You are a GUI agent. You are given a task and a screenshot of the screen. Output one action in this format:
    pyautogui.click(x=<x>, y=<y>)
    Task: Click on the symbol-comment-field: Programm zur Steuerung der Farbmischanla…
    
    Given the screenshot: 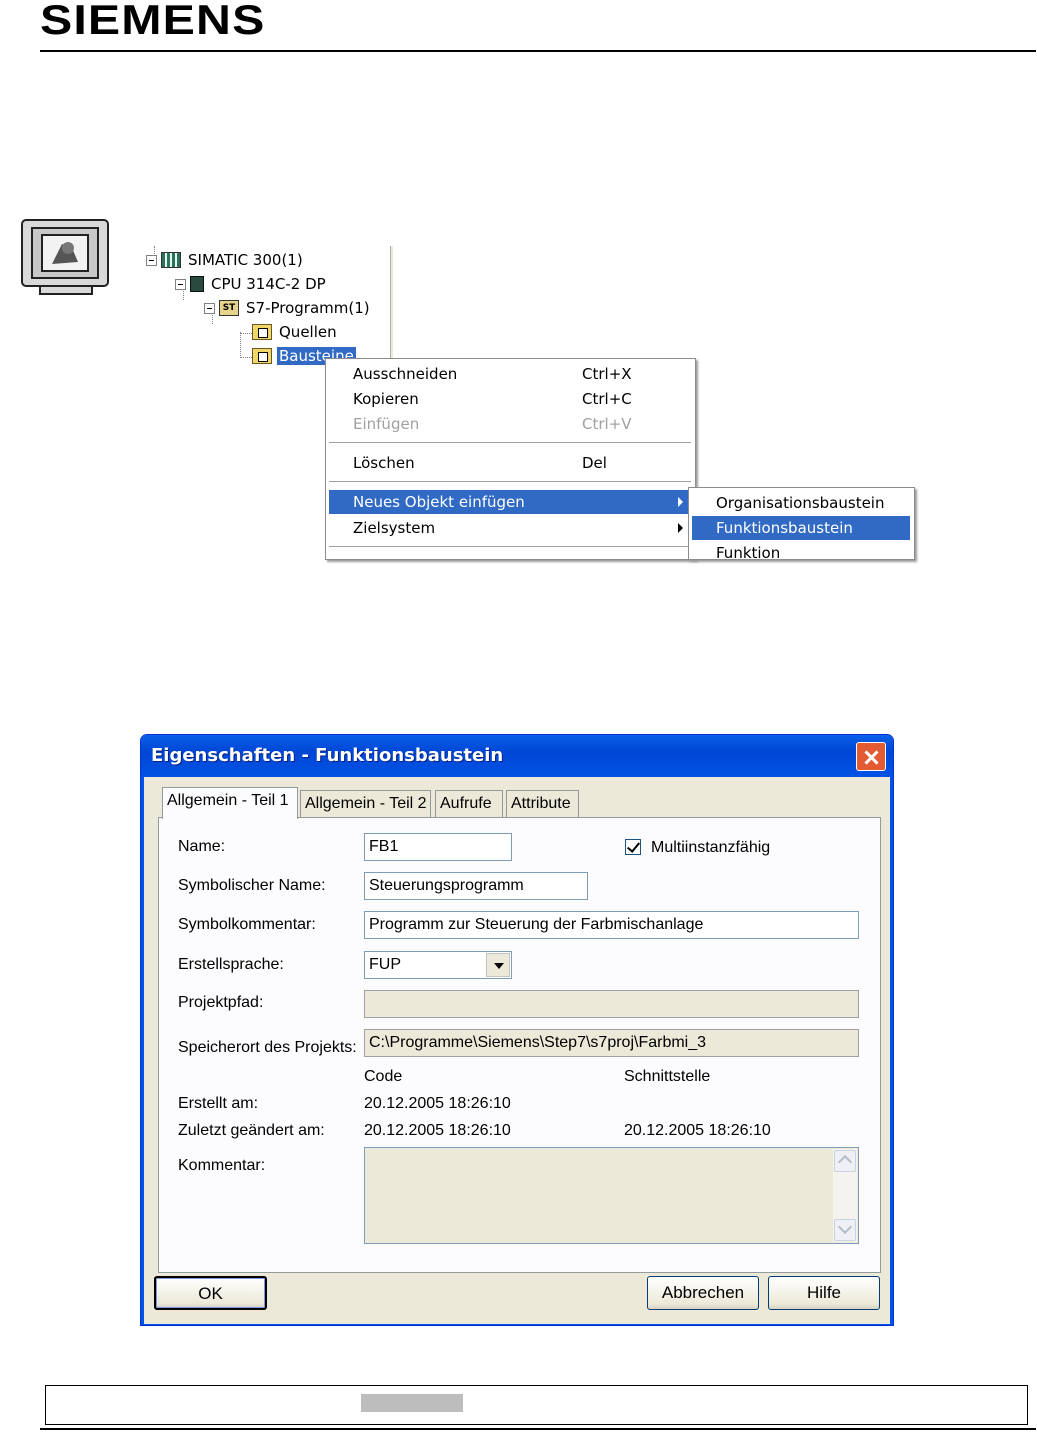 What is the action you would take?
    pyautogui.click(x=611, y=925)
    